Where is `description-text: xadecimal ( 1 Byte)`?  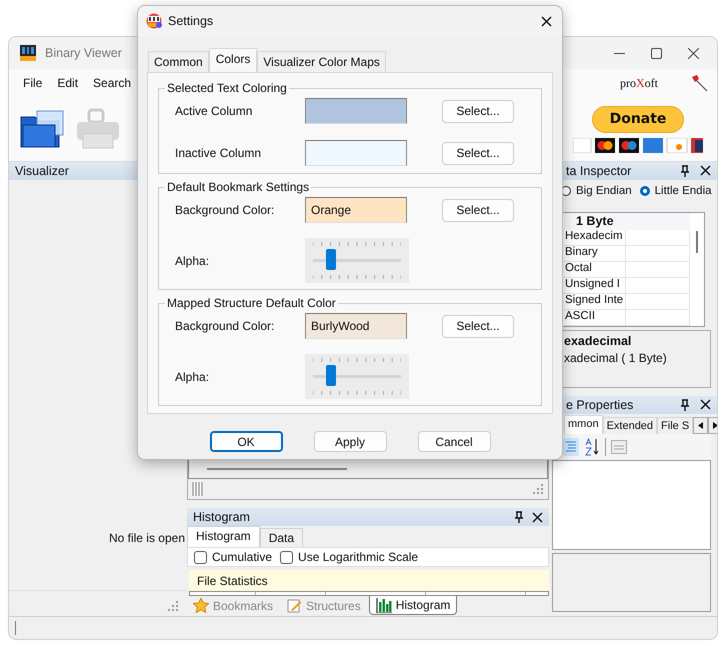
description-text: xadecimal ( 1 Byte) is located at coordinates (616, 358).